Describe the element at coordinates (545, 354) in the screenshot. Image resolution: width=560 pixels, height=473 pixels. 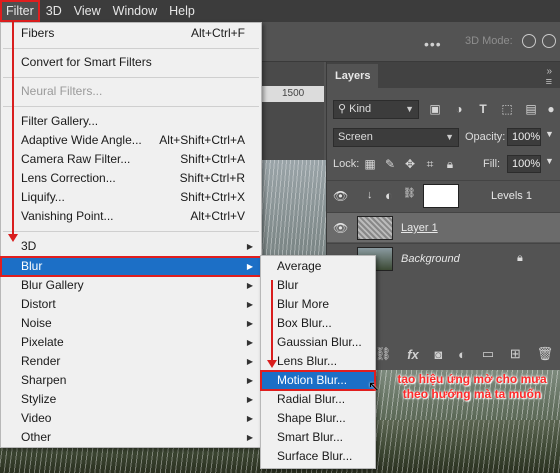
I see `trash-icon: 🗑︎` at that location.